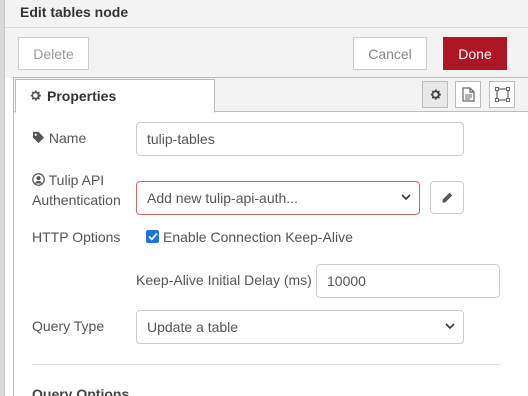  What do you see at coordinates (193, 327) in the screenshot?
I see `query-type-value: Update a table` at bounding box center [193, 327].